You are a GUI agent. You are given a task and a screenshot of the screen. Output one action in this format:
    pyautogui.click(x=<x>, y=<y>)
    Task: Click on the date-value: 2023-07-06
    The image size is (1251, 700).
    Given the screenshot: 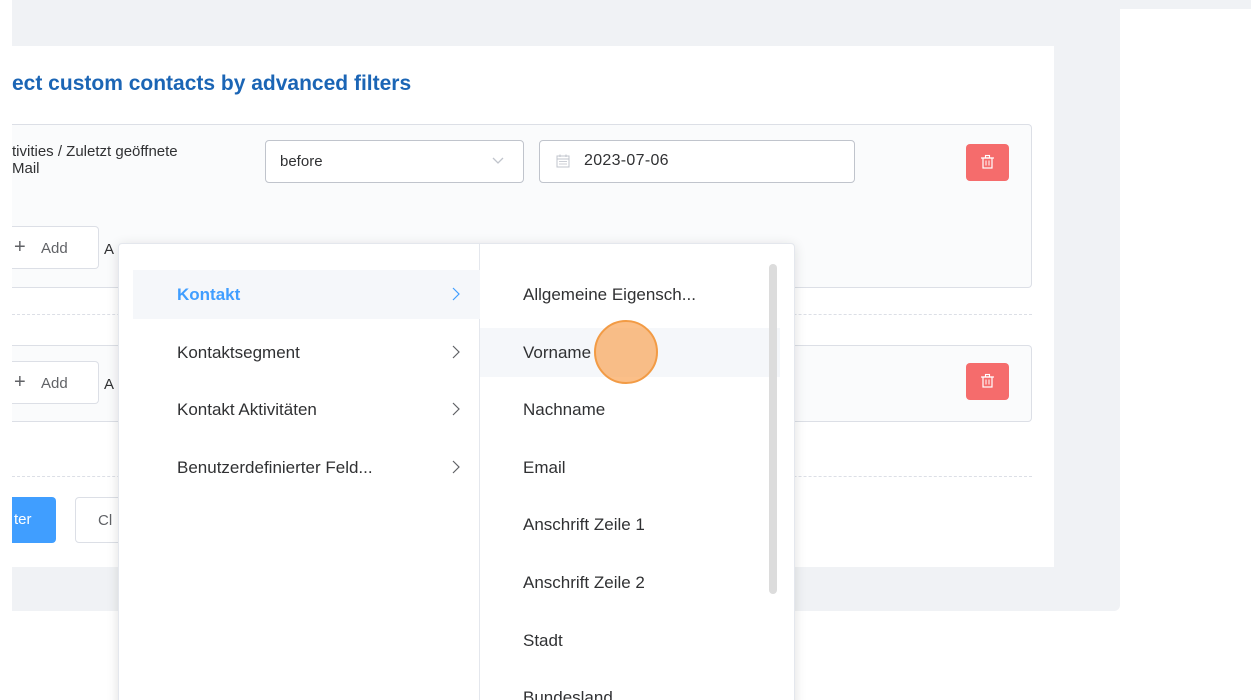 What is the action you would take?
    pyautogui.click(x=626, y=160)
    